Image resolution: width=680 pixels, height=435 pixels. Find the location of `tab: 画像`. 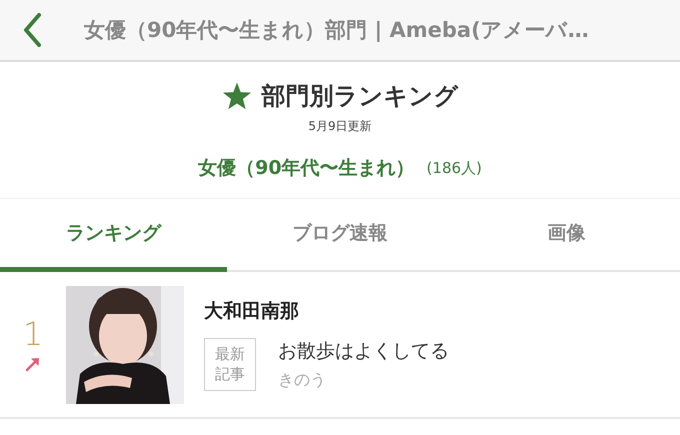

tab: 画像 is located at coordinates (566, 235).